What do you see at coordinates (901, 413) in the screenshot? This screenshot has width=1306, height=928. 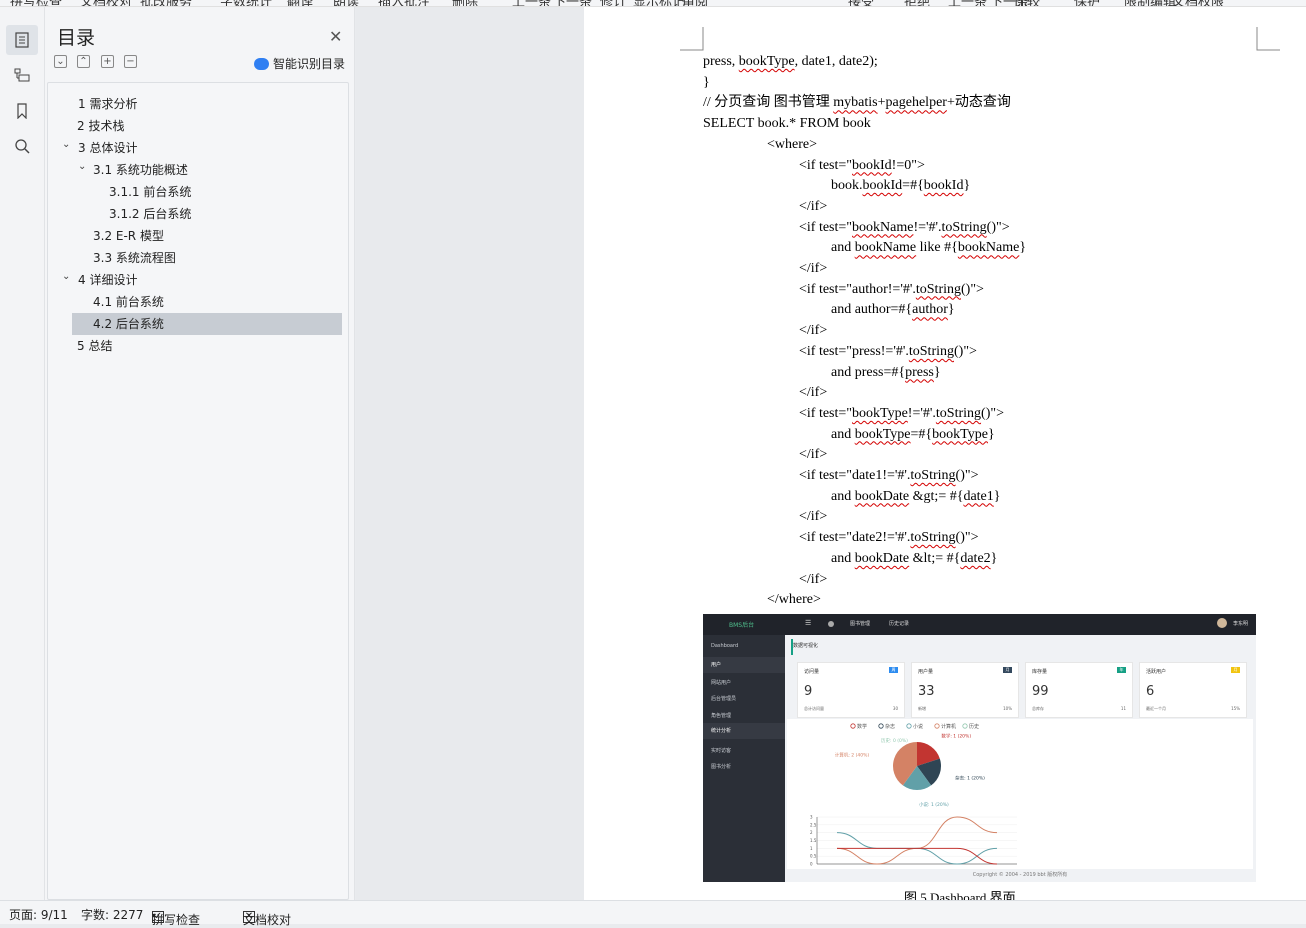 I see `code-line: <if test="bookType!='#'.toString()">` at bounding box center [901, 413].